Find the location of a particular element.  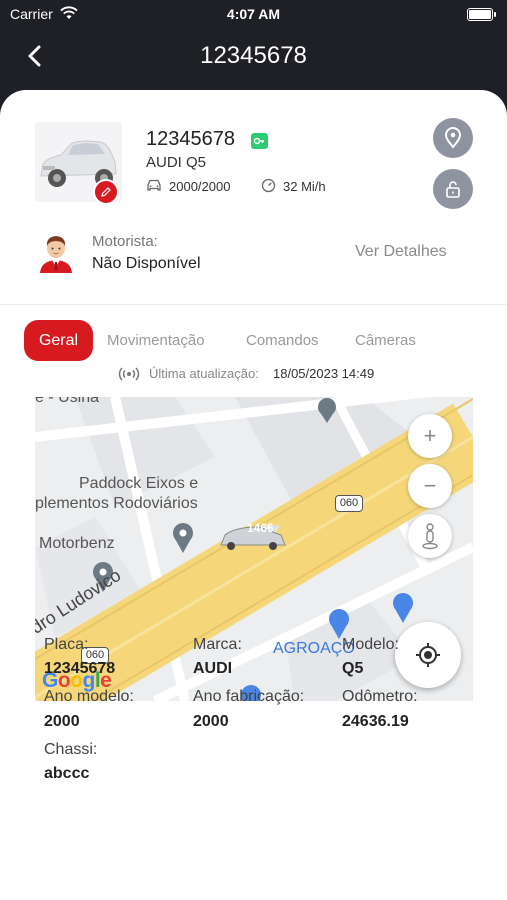

location-button is located at coordinates (453, 138).